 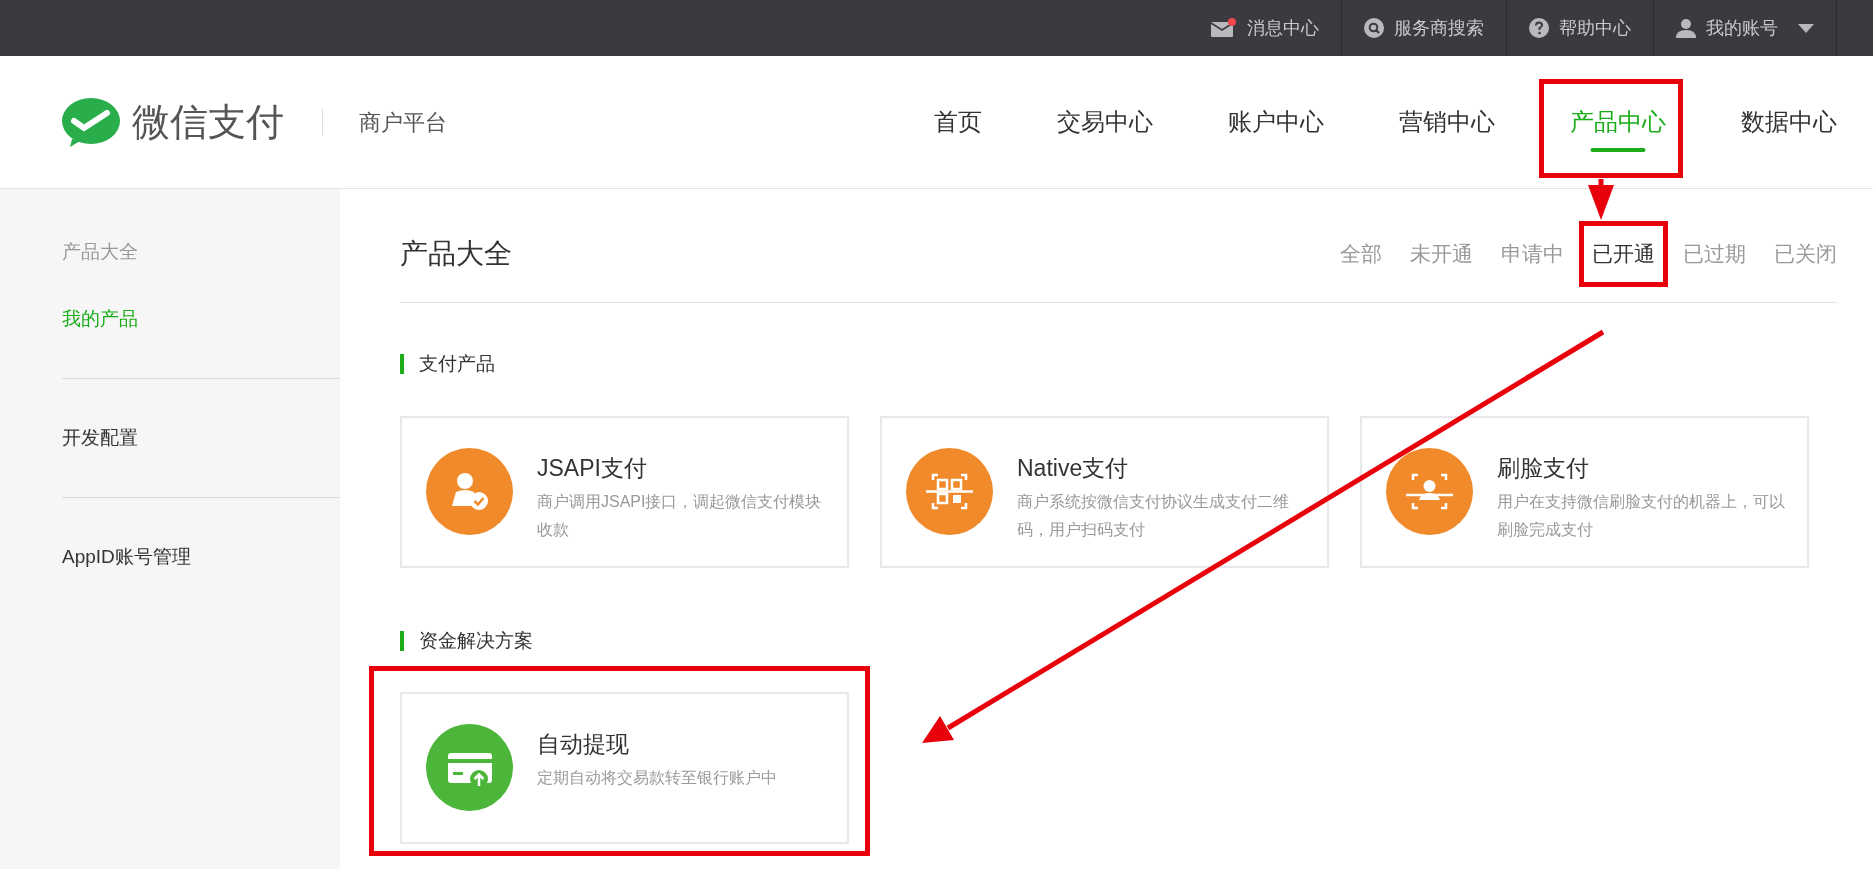 What do you see at coordinates (1686, 28) in the screenshot?
I see `user-icon` at bounding box center [1686, 28].